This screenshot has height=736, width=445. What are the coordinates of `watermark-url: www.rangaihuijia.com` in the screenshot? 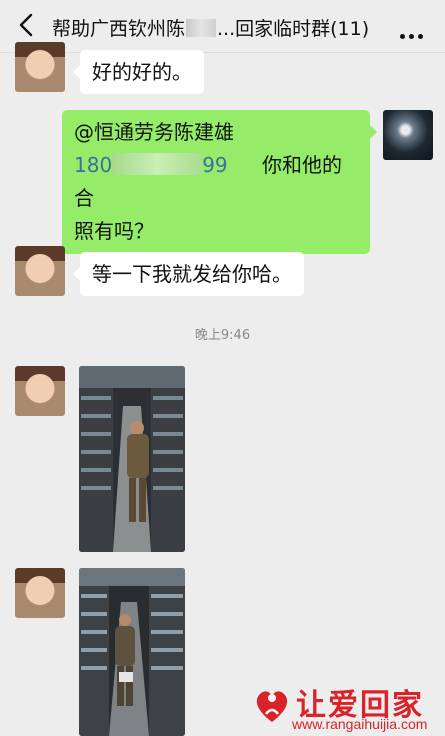 It's located at (360, 724).